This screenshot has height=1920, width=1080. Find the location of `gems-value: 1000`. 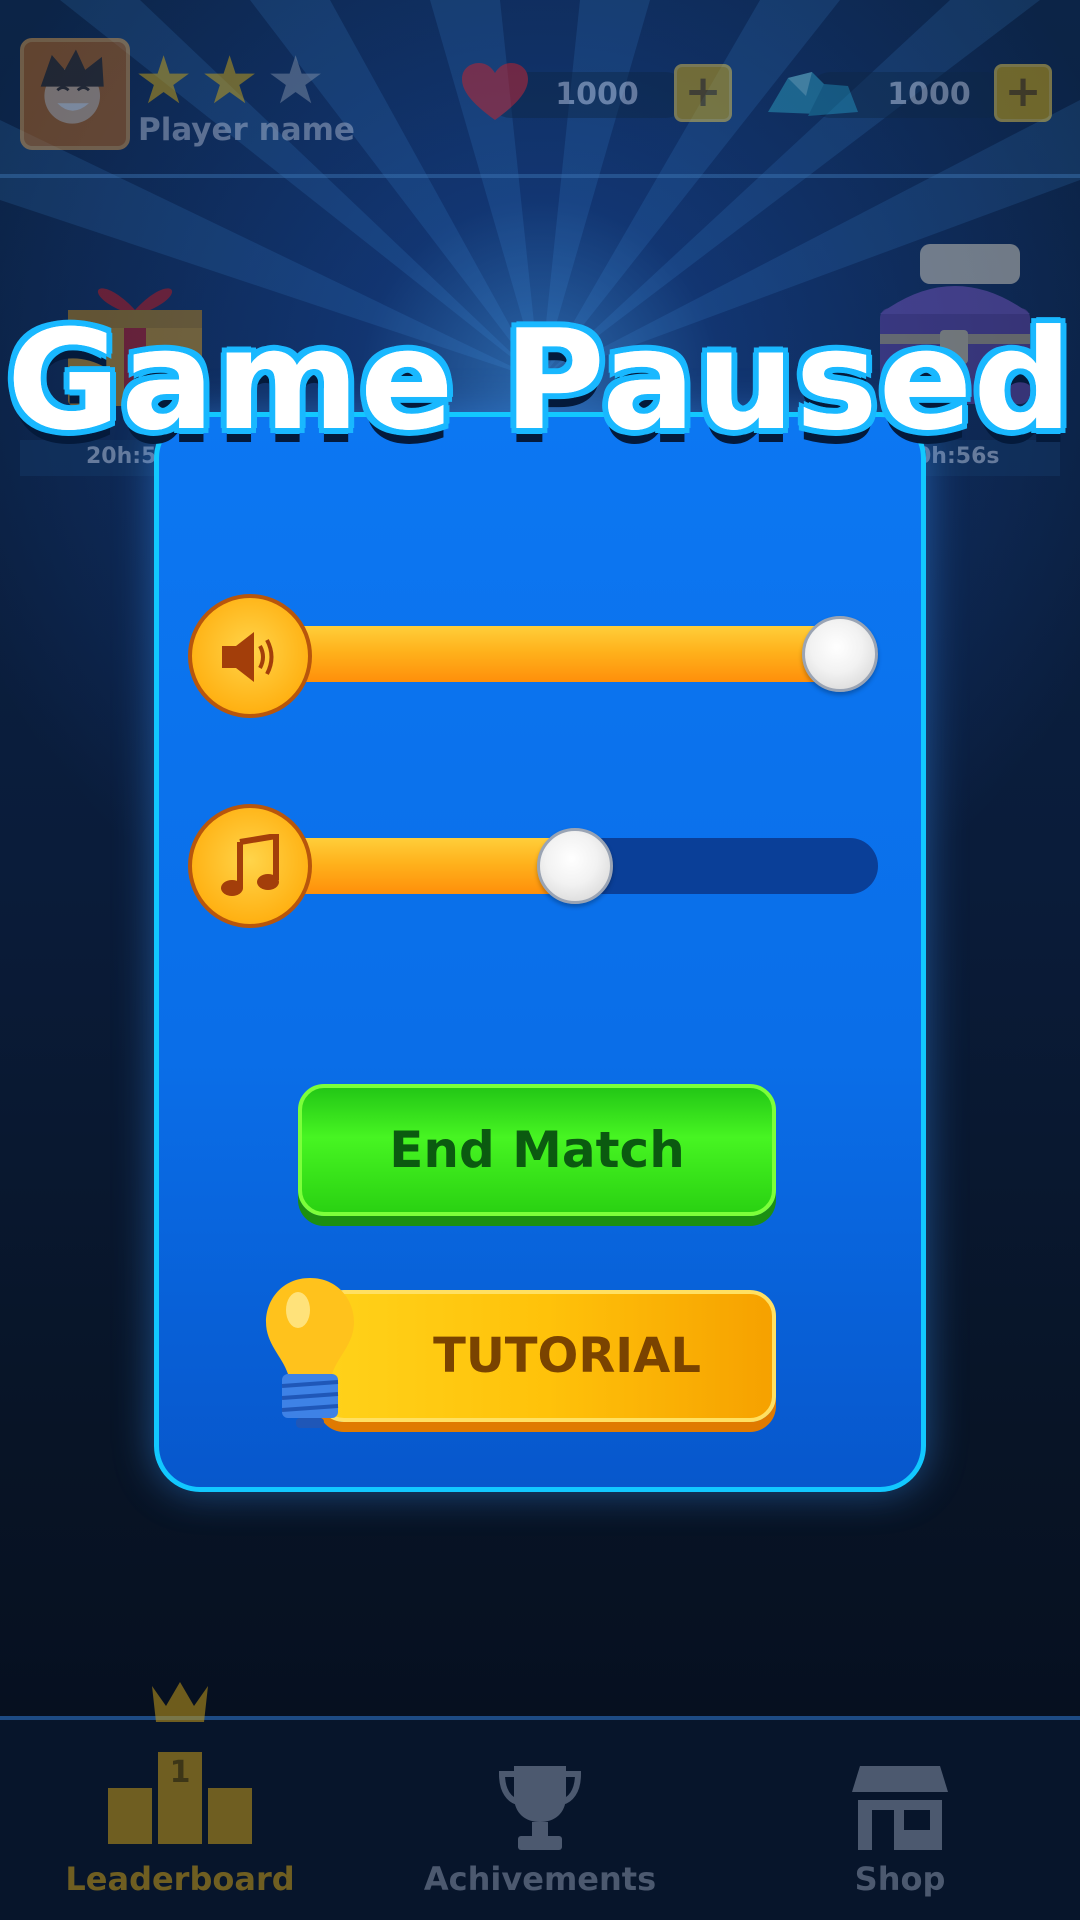

gems-value: 1000 is located at coordinates (929, 94).